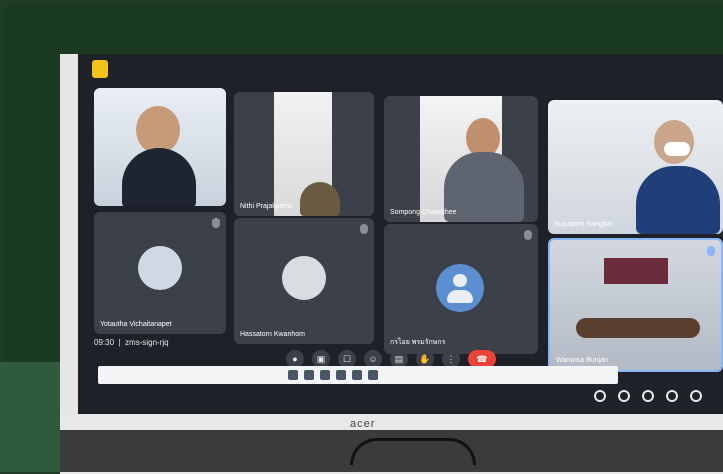  What do you see at coordinates (672, 396) in the screenshot?
I see `activities-icon` at bounding box center [672, 396].